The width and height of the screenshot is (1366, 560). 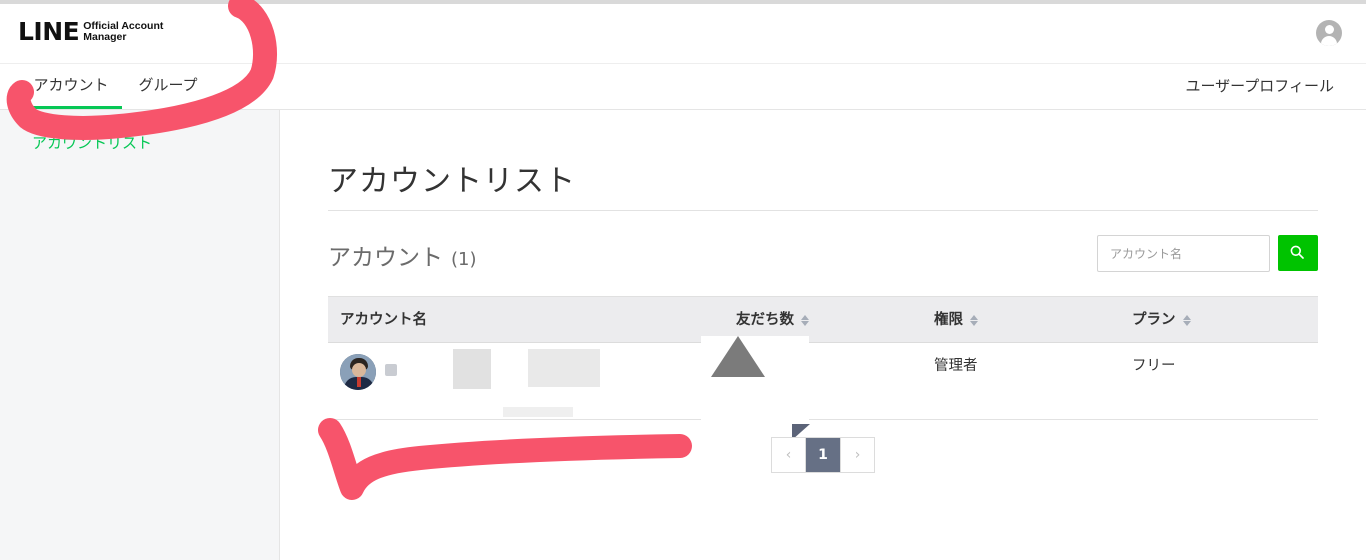 What do you see at coordinates (358, 372) in the screenshot?
I see `account-avatar` at bounding box center [358, 372].